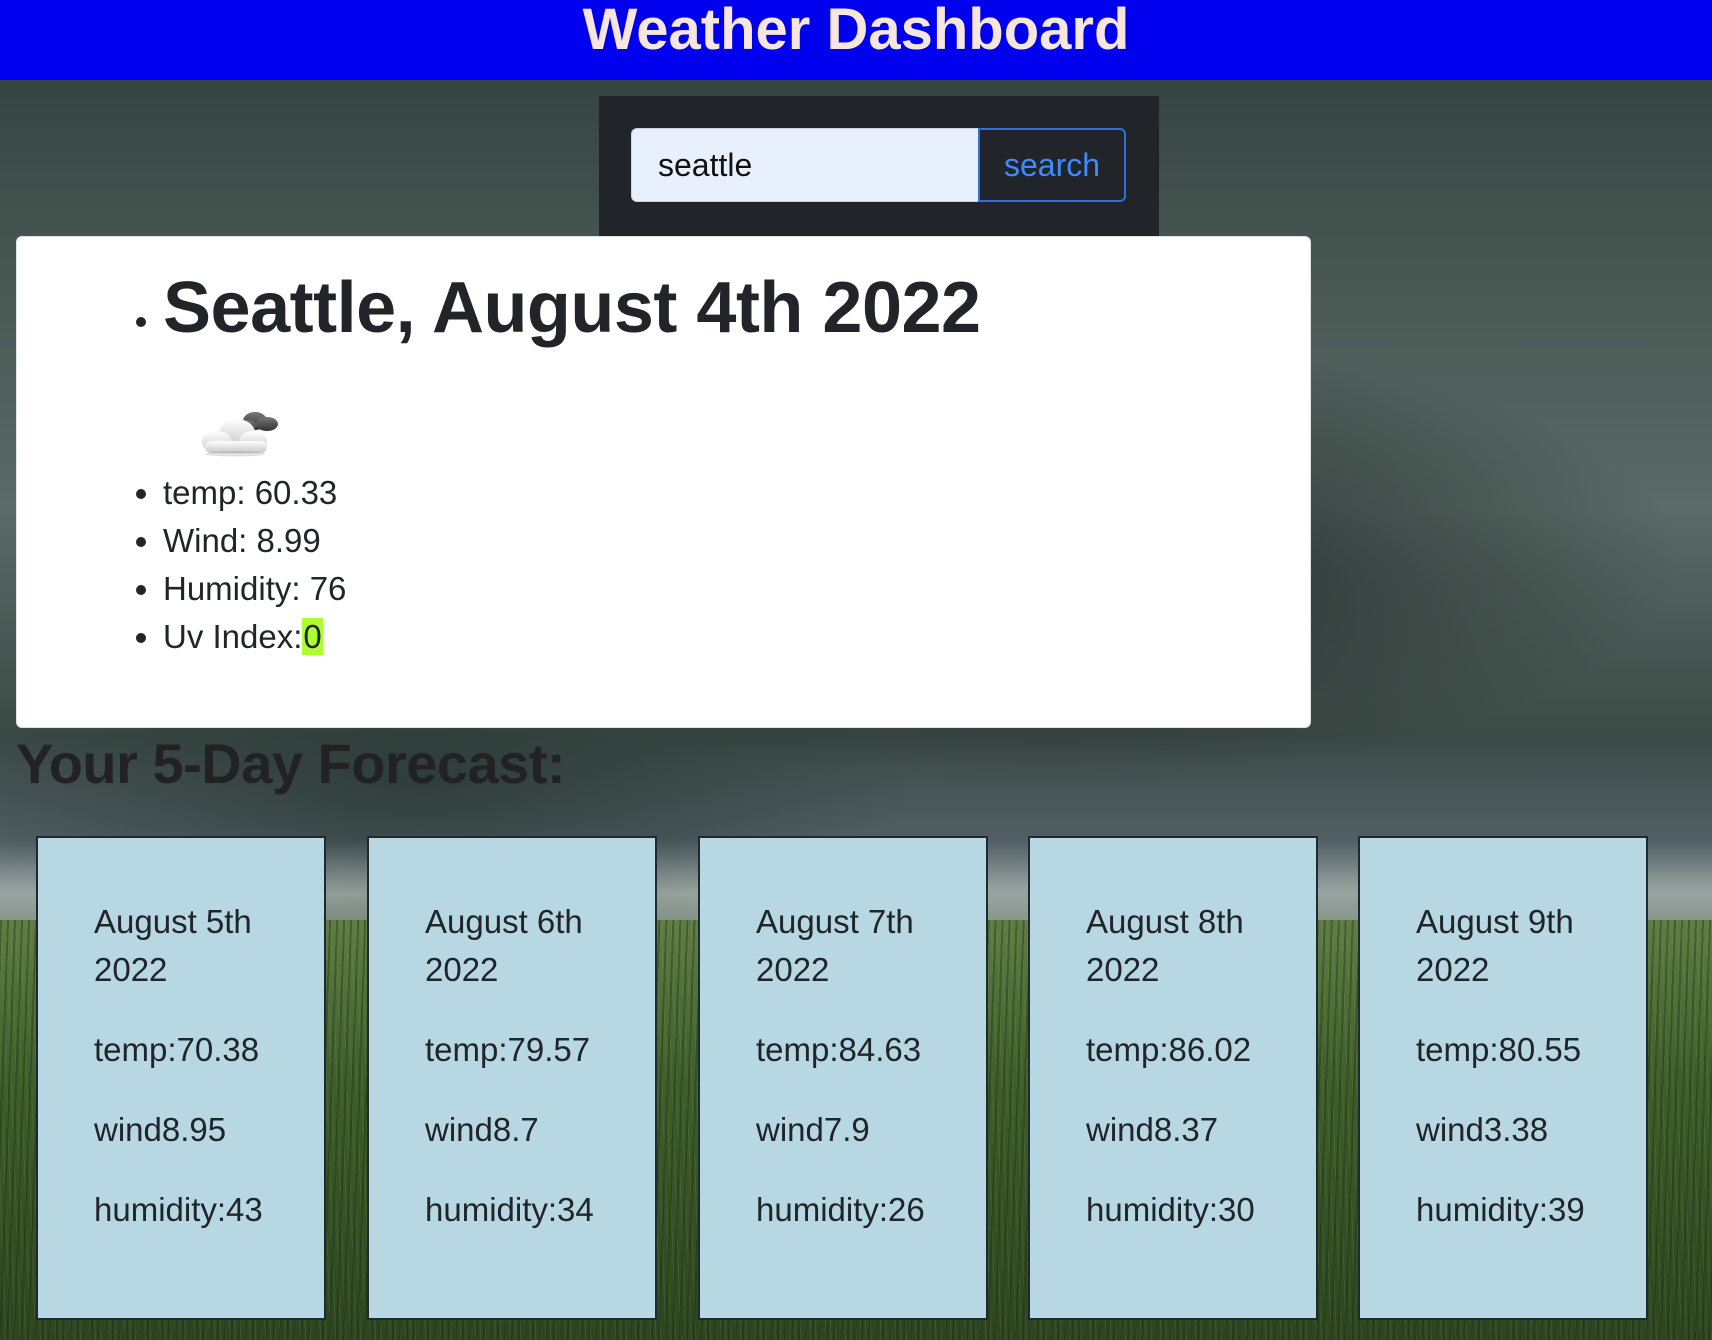 This screenshot has height=1340, width=1712. Describe the element at coordinates (508, 1049) in the screenshot. I see `forecast-temp: temp:79.57` at that location.